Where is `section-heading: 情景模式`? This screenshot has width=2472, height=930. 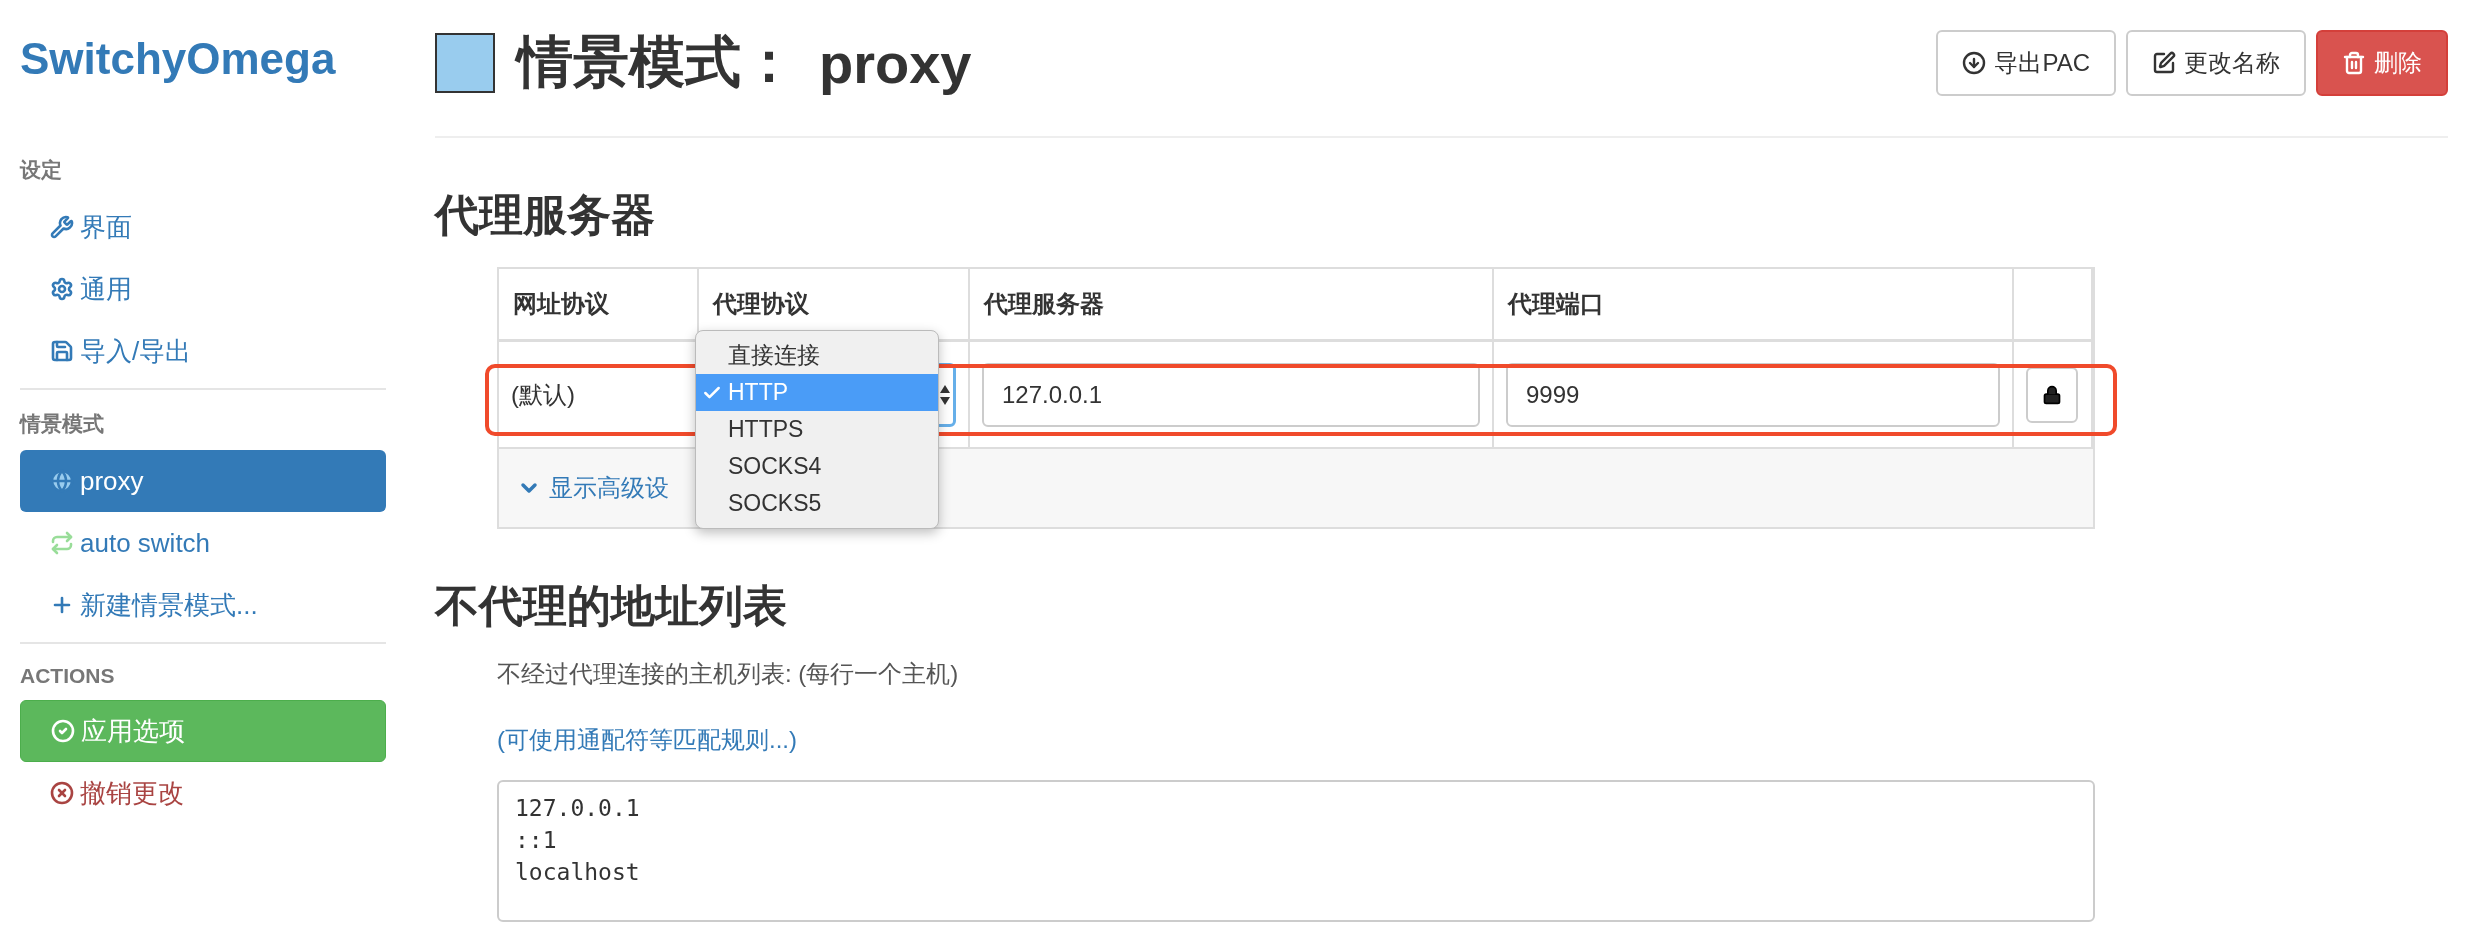
section-heading: 情景模式 is located at coordinates (62, 424).